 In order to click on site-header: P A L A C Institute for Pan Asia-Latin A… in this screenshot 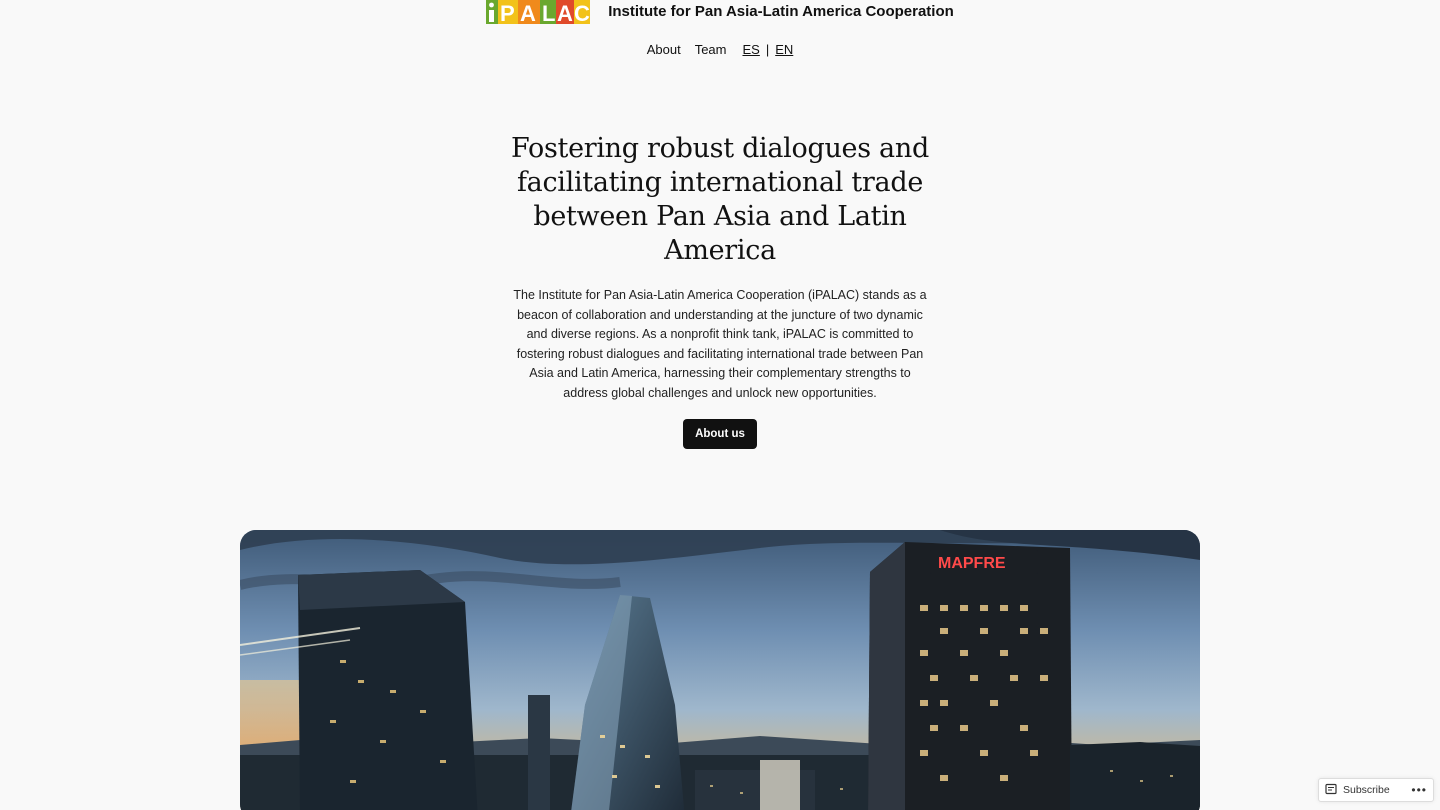, I will do `click(720, 14)`.